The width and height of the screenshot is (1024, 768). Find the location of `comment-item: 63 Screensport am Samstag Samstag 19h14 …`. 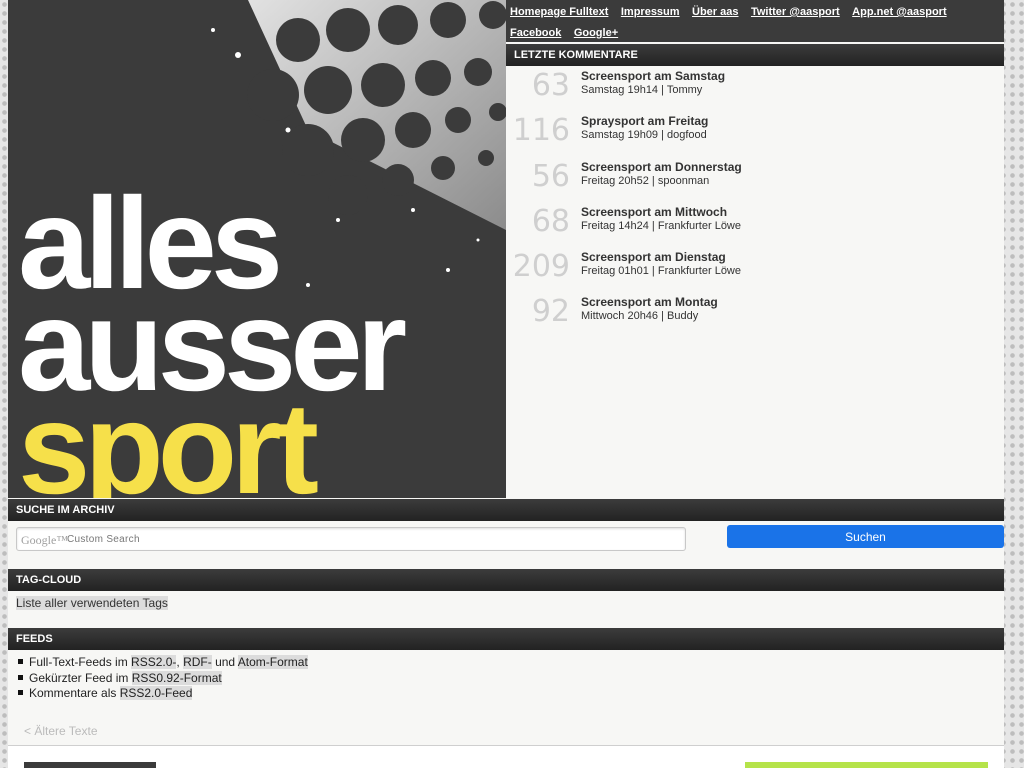

comment-item: 63 Screensport am Samstag Samstag 19h14 … is located at coordinates (755, 88).